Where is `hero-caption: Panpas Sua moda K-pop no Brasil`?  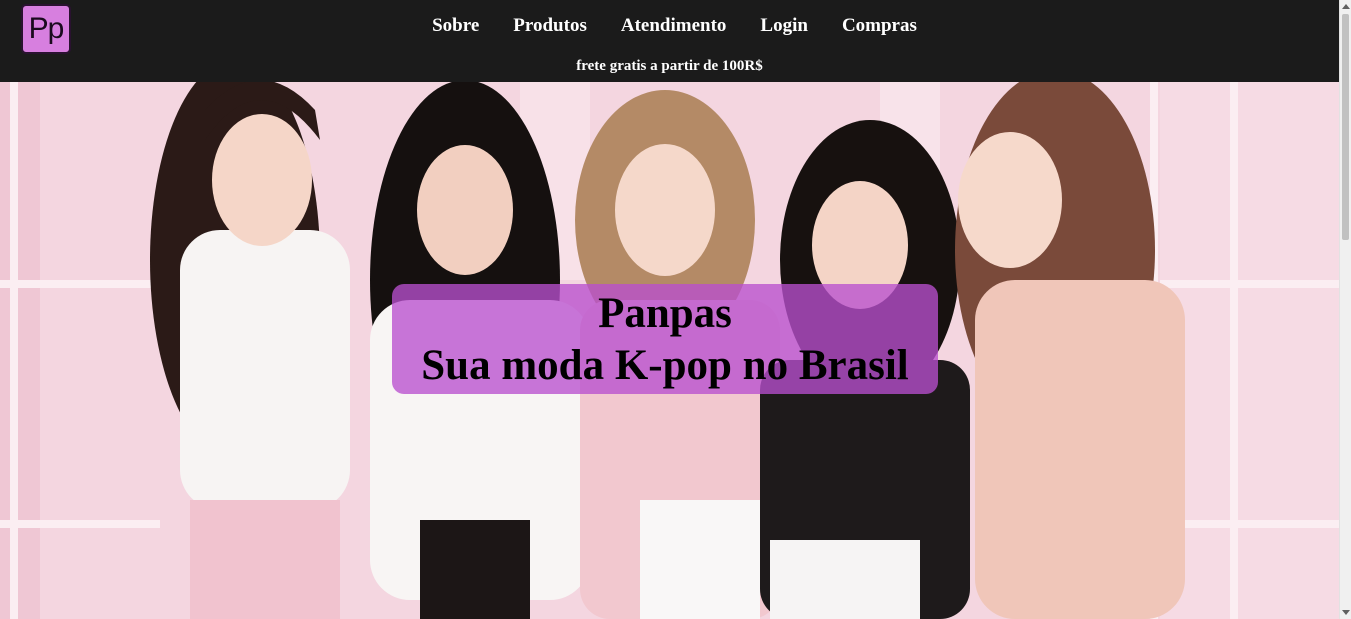
hero-caption: Panpas Sua moda K-pop no Brasil is located at coordinates (665, 339).